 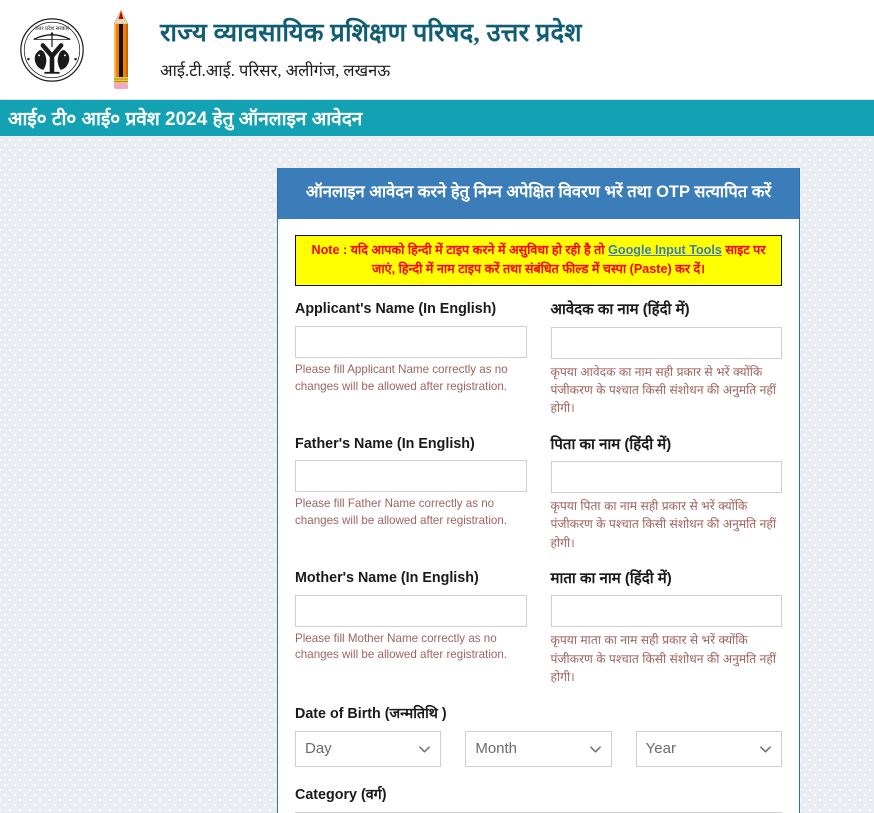 What do you see at coordinates (318, 749) in the screenshot?
I see `dob-day-value: Day` at bounding box center [318, 749].